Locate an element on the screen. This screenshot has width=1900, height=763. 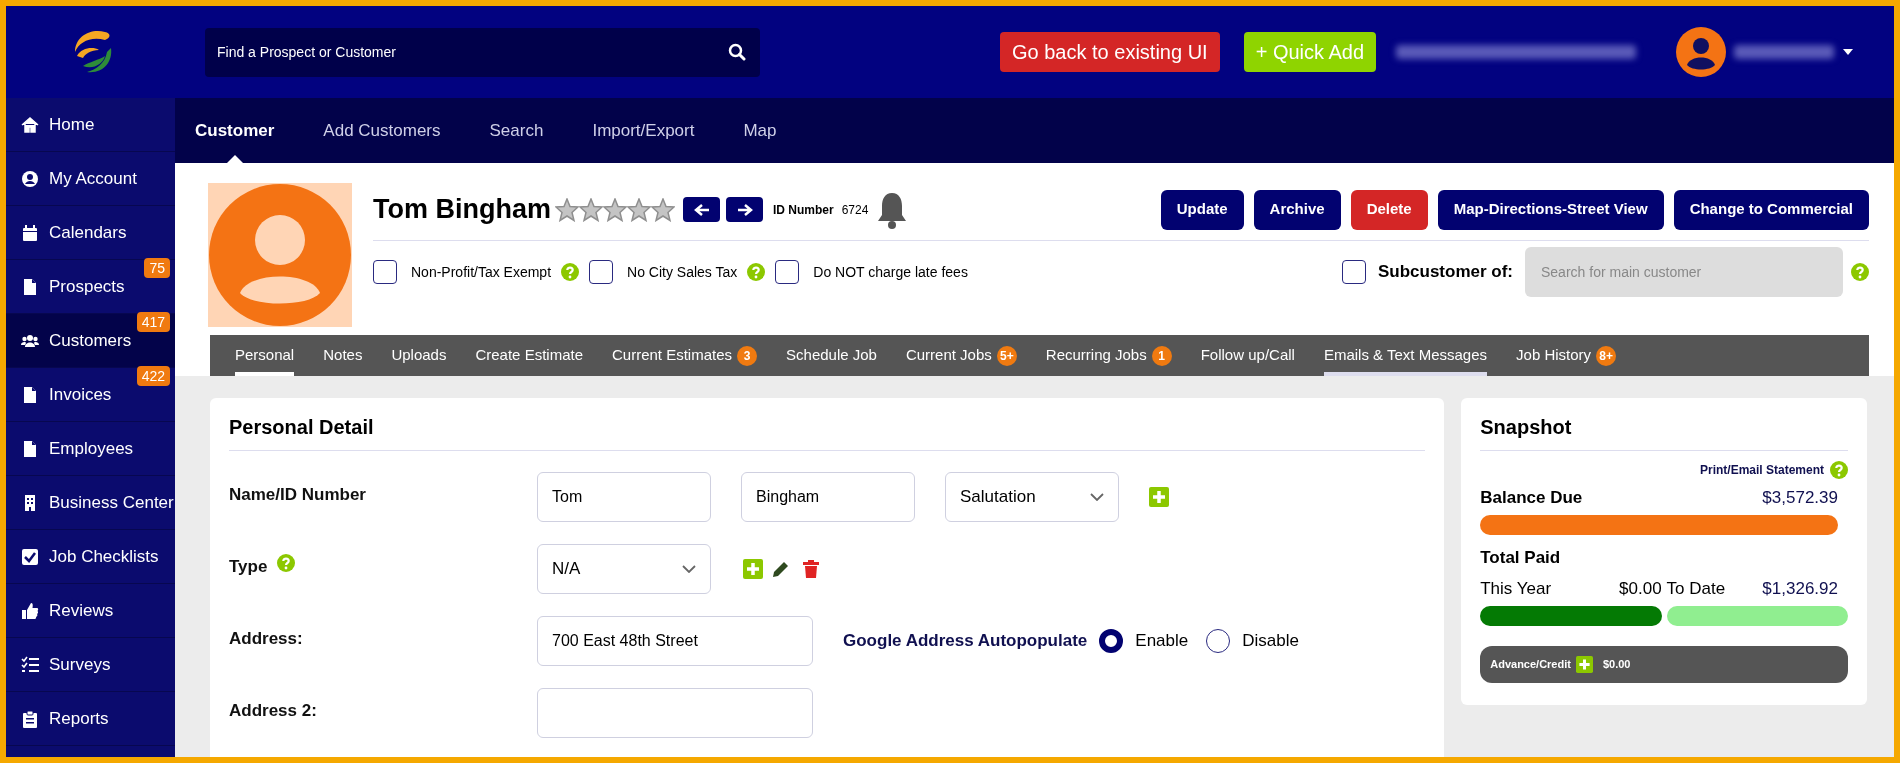
checklist-icon is located at coordinates (30, 664).